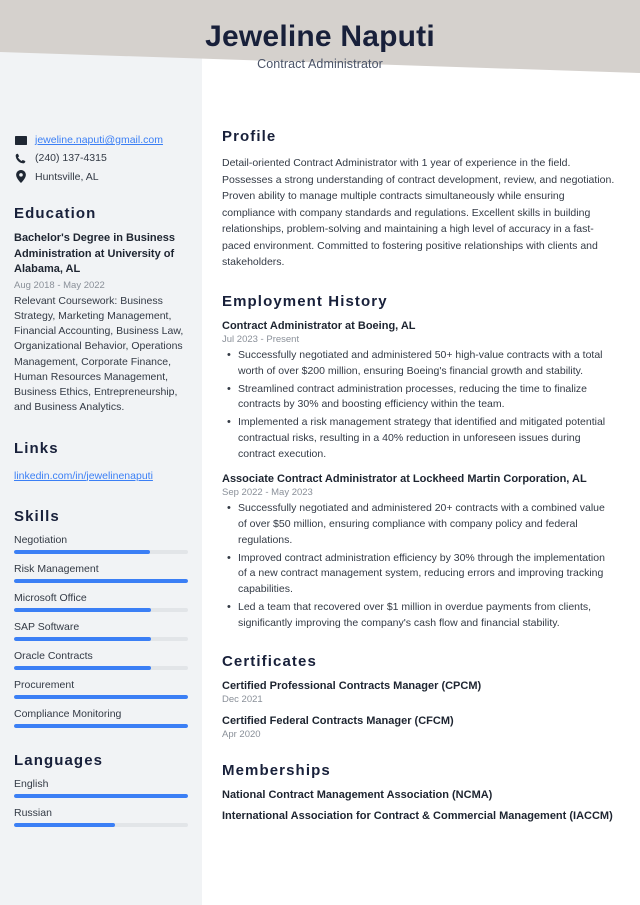  What do you see at coordinates (47, 626) in the screenshot?
I see `skill-label: SAP Software` at bounding box center [47, 626].